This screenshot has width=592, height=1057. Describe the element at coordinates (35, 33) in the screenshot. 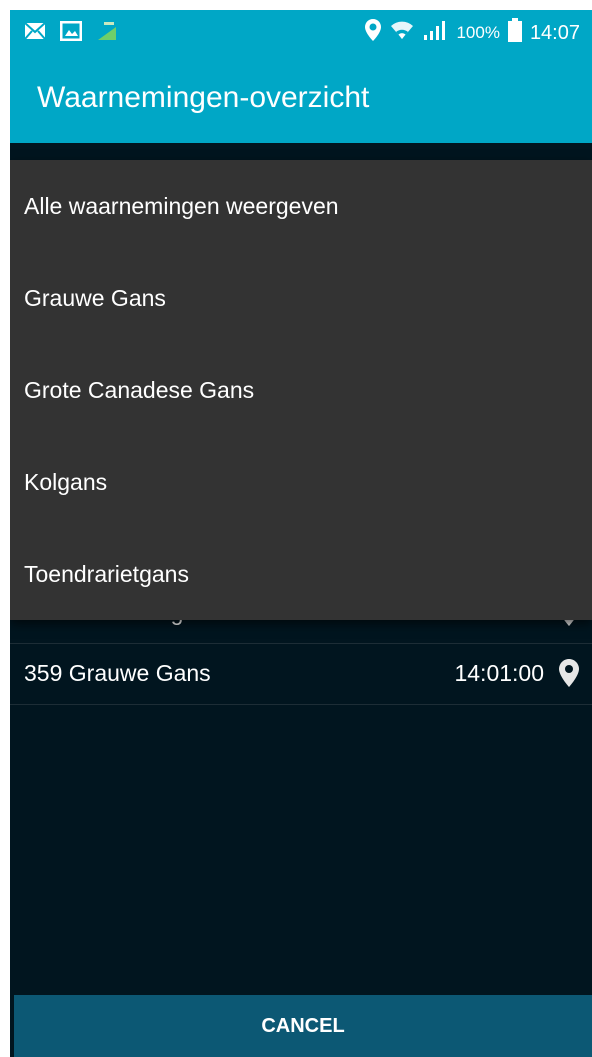

I see `mail-icon` at that location.